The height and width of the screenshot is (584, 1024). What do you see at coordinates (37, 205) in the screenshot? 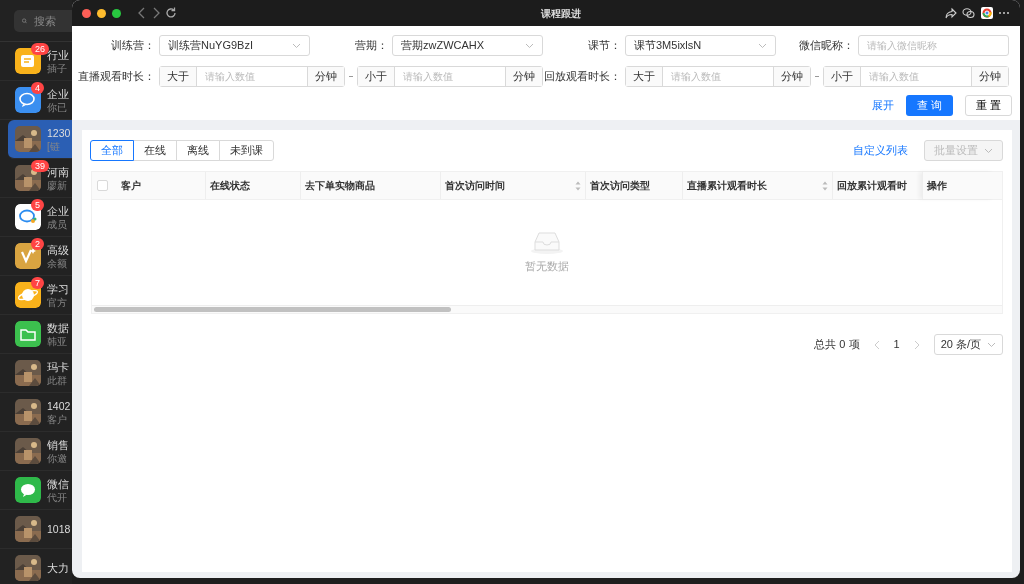
I see `unread-badge: 5` at bounding box center [37, 205].